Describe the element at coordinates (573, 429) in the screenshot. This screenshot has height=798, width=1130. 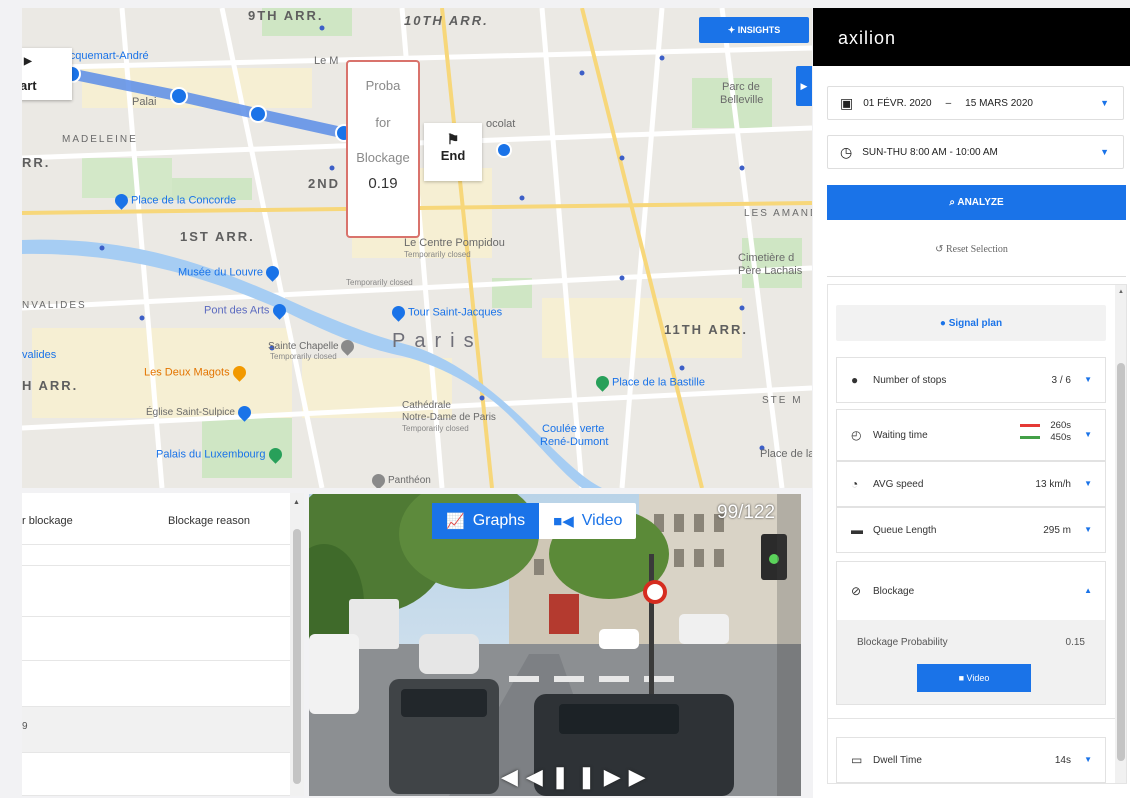
I see `poi-label: Coulée verte` at that location.